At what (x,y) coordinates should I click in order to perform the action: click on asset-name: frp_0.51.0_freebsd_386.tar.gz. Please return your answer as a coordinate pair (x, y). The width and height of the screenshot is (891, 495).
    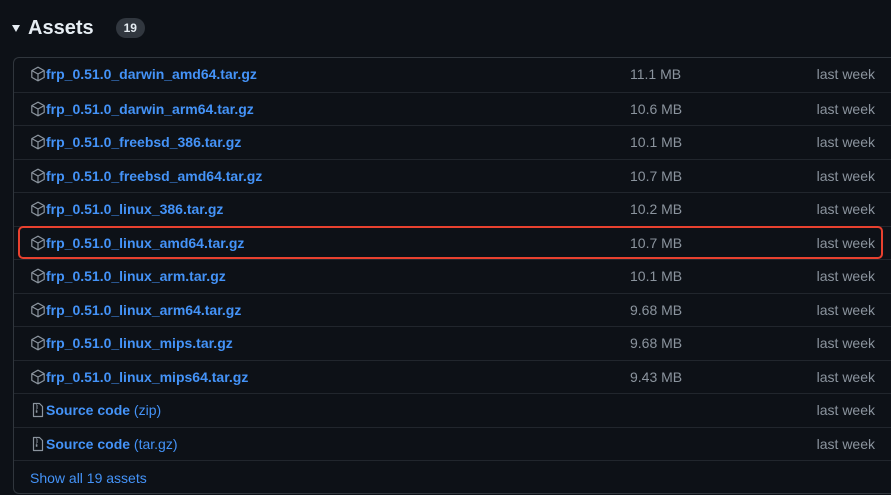
    Looking at the image, I should click on (144, 142).